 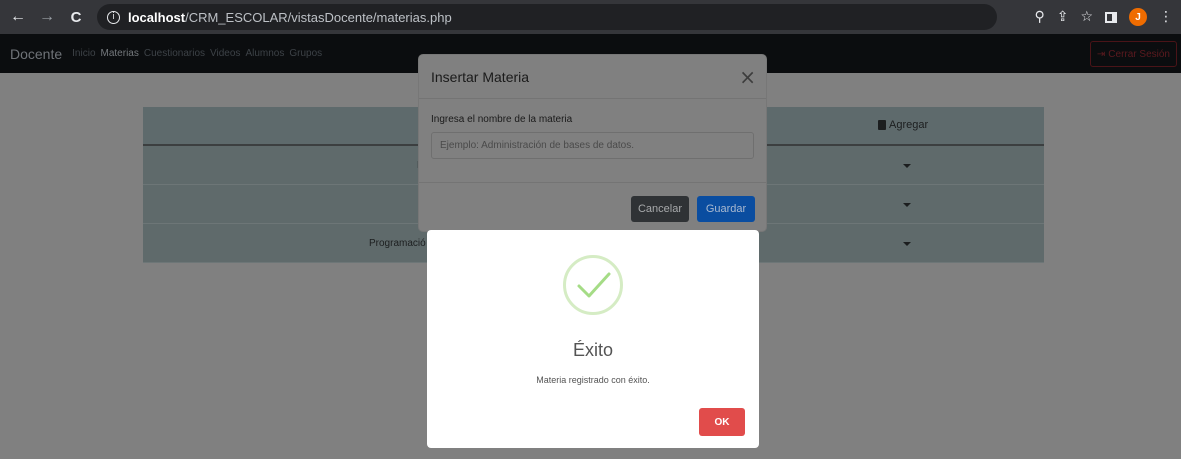 I want to click on modal-header: Insertar Materia ×, so click(x=592, y=77).